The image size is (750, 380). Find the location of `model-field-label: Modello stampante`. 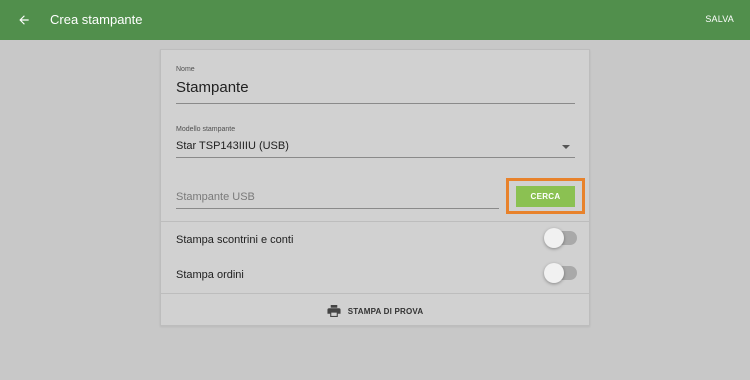

model-field-label: Modello stampante is located at coordinates (206, 129).